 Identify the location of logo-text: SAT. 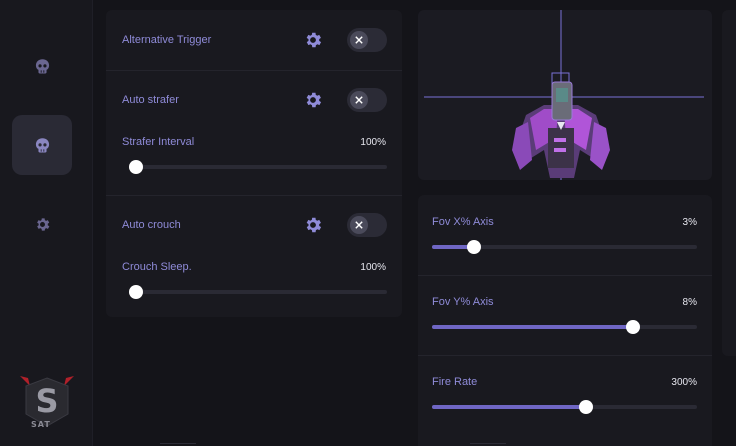
(41, 424).